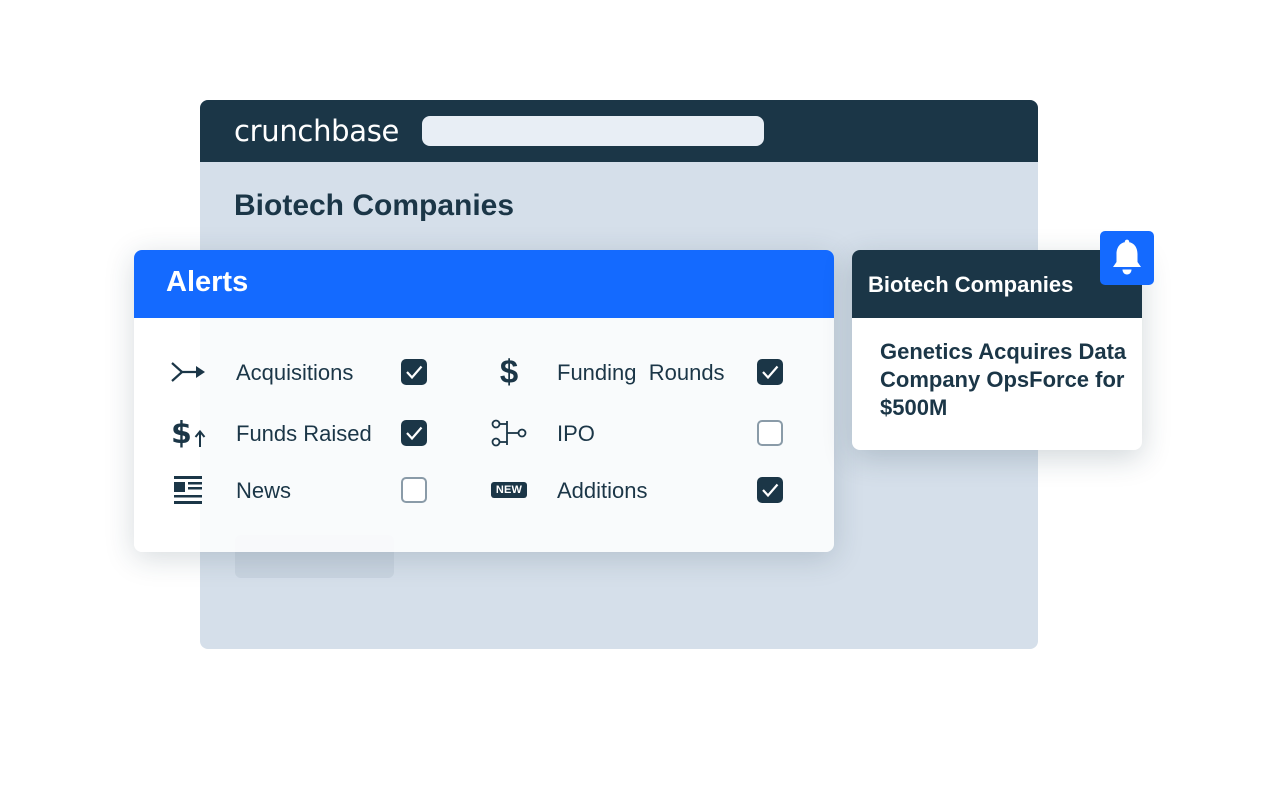  What do you see at coordinates (641, 372) in the screenshot?
I see `alert-label: Funding Rounds` at bounding box center [641, 372].